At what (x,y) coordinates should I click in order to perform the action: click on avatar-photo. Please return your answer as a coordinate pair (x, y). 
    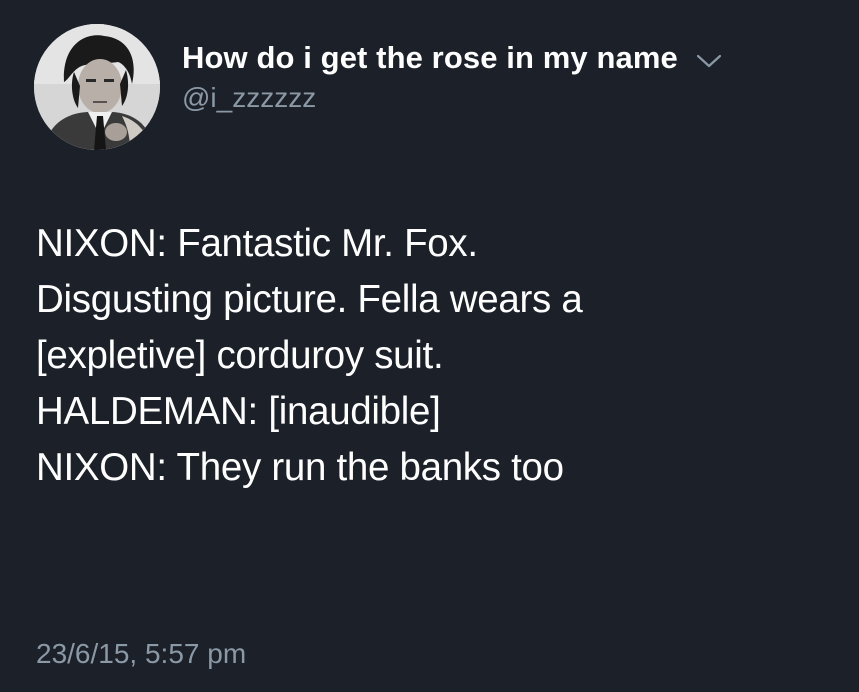
    Looking at the image, I should click on (97, 87).